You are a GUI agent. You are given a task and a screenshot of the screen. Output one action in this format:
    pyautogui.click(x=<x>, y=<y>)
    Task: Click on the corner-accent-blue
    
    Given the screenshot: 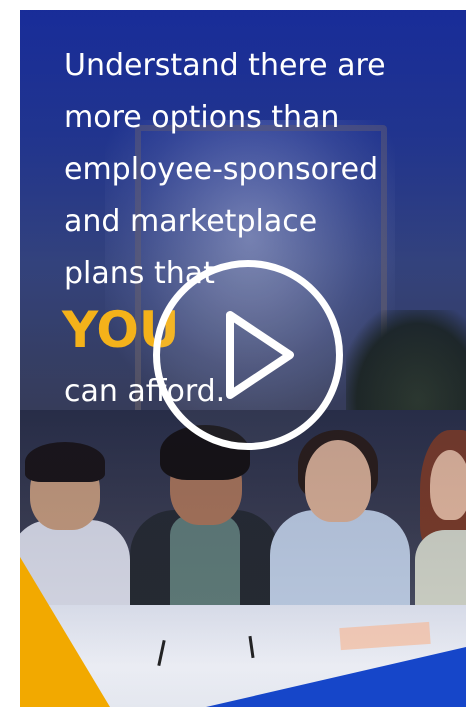 What is the action you would take?
    pyautogui.click(x=336, y=677)
    